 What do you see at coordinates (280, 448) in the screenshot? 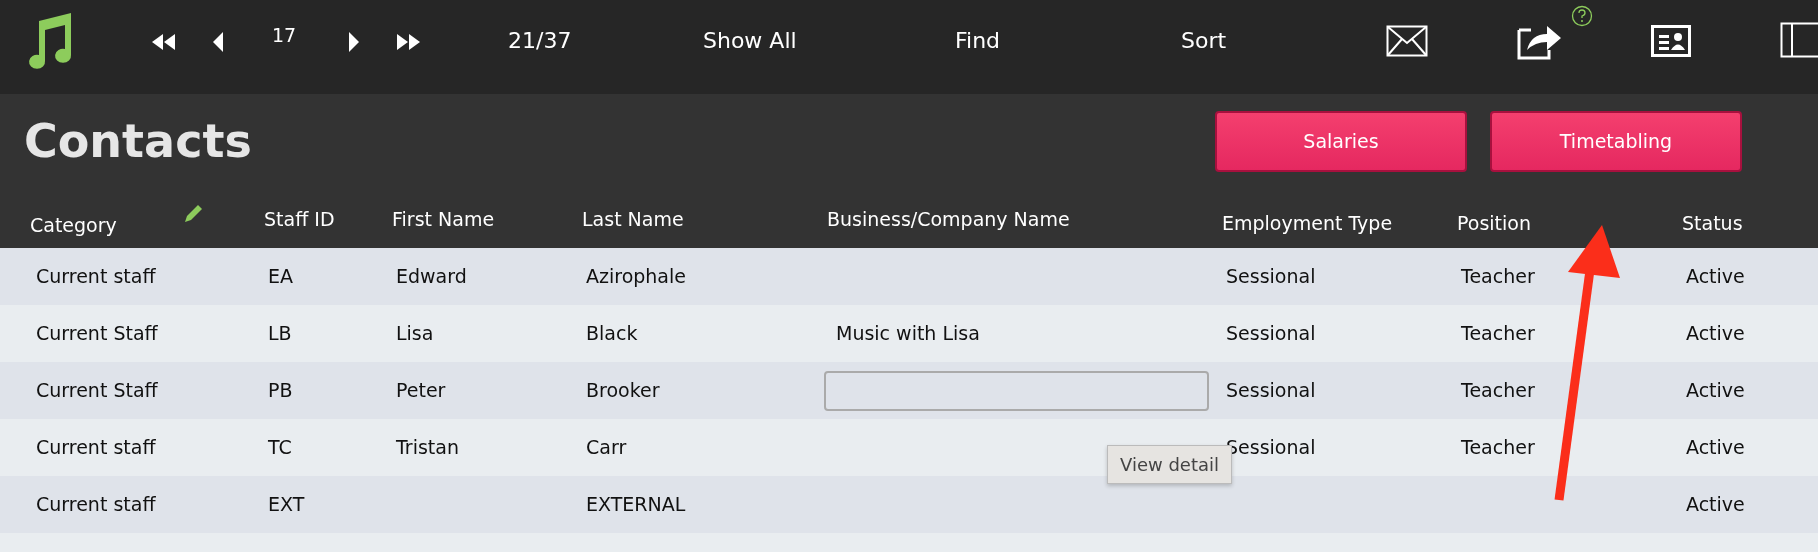
I see `table-cell-text: TC` at bounding box center [280, 448].